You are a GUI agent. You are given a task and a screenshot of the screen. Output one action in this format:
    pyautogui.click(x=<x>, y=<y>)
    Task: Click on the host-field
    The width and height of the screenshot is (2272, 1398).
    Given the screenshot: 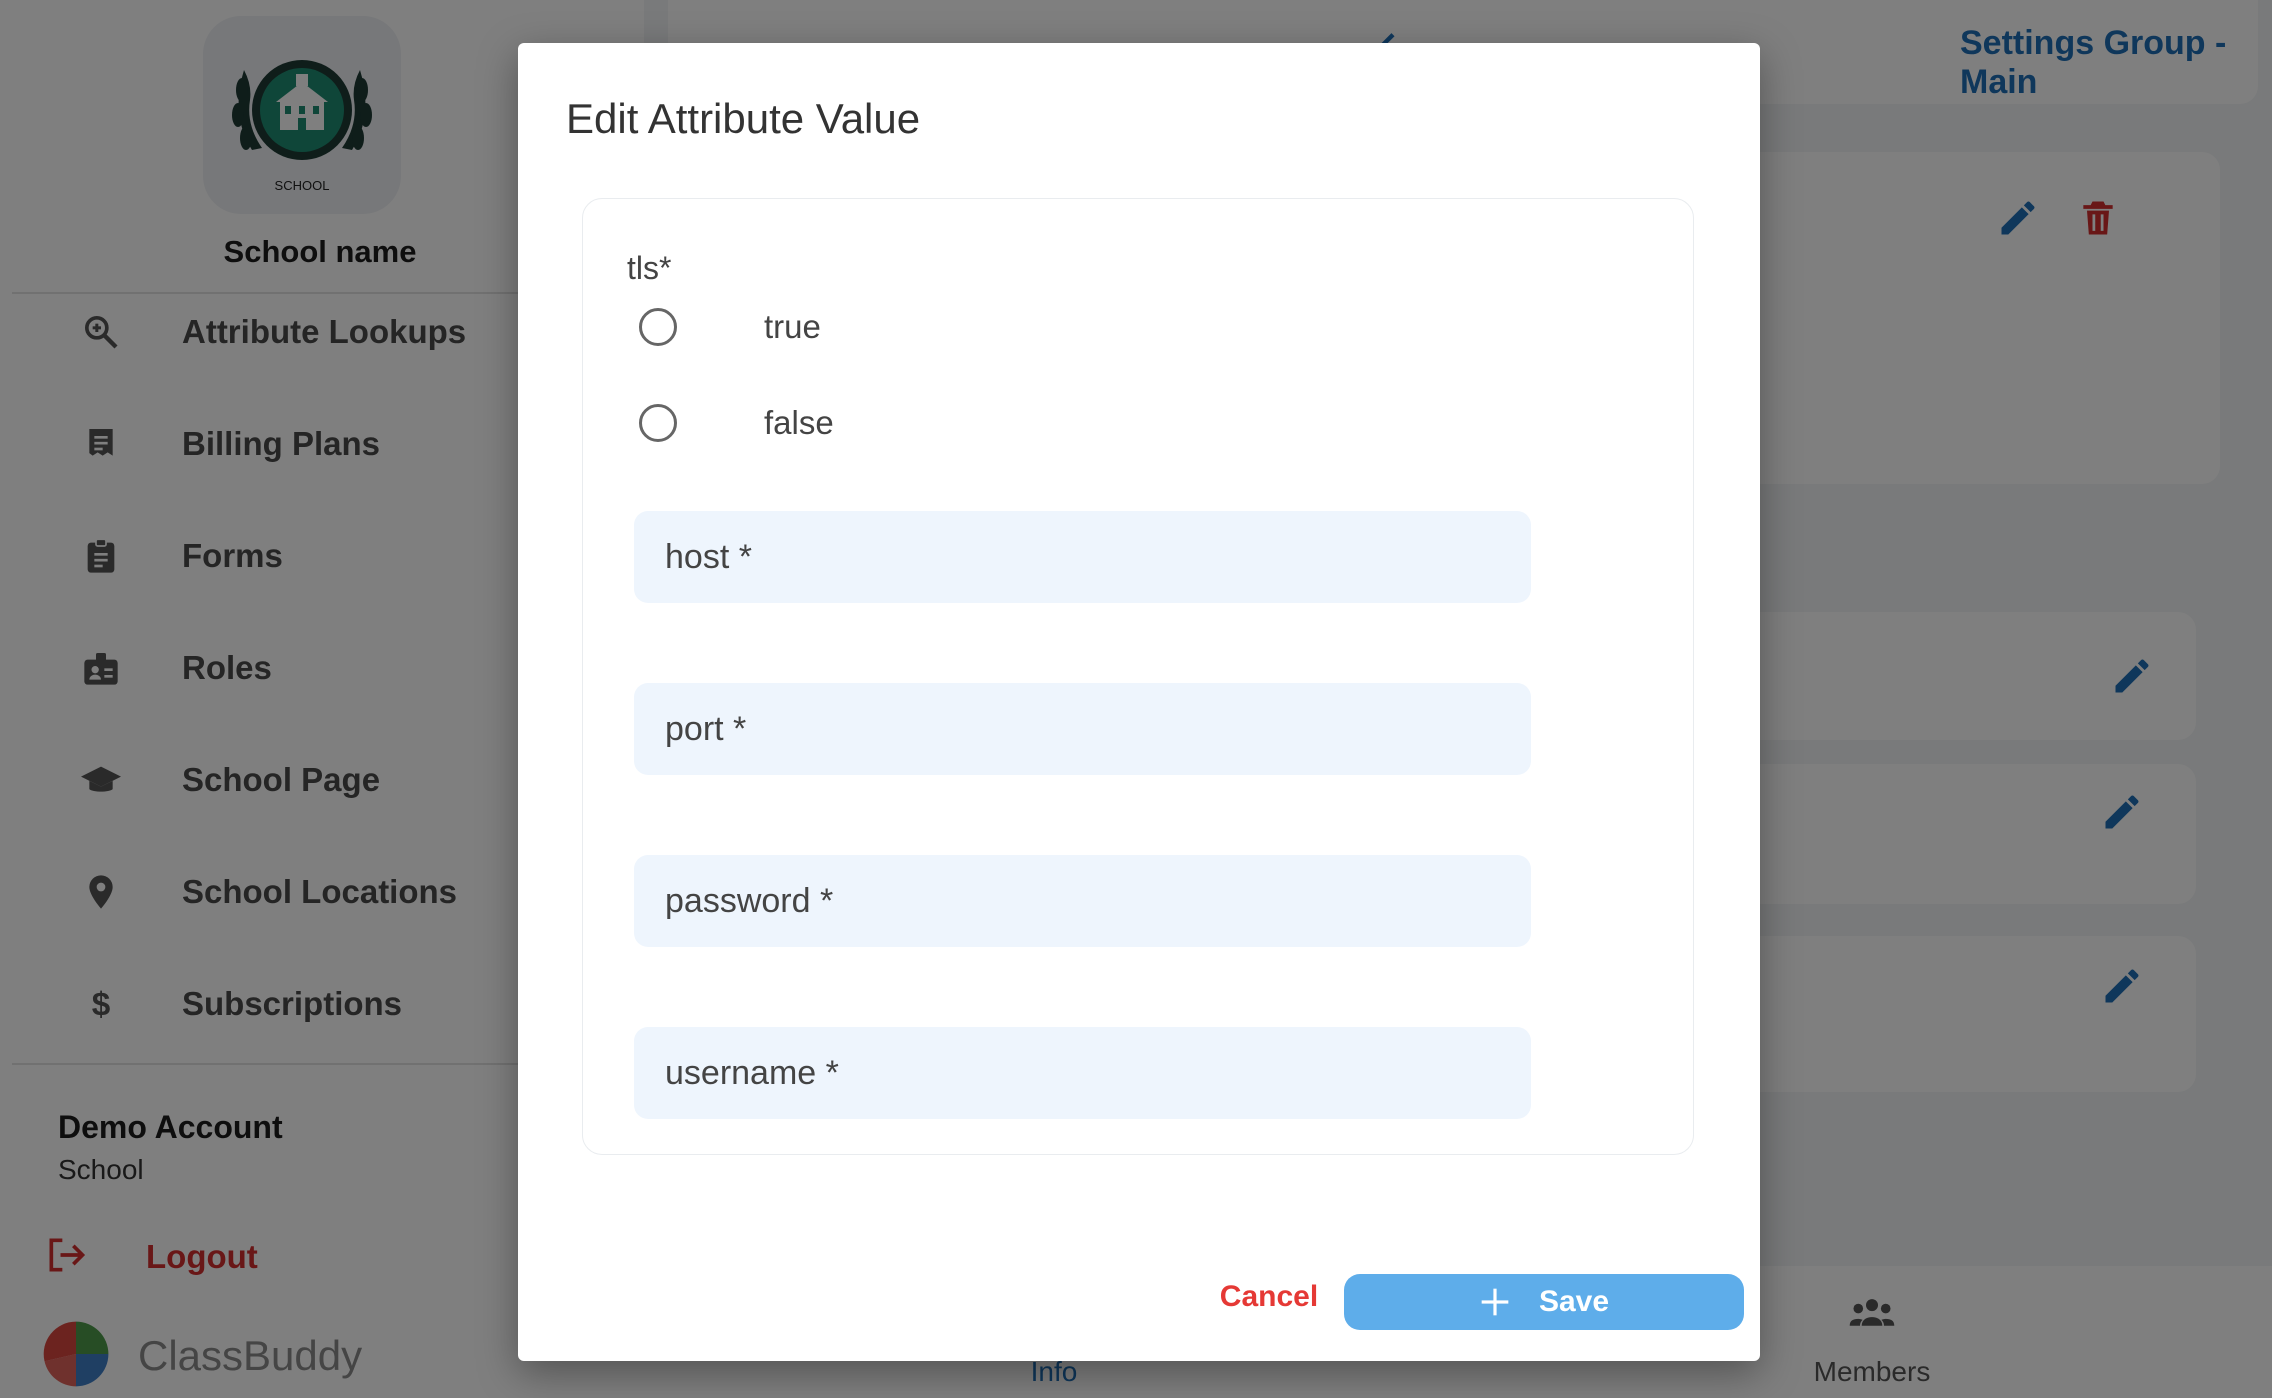 What is the action you would take?
    pyautogui.click(x=1082, y=557)
    